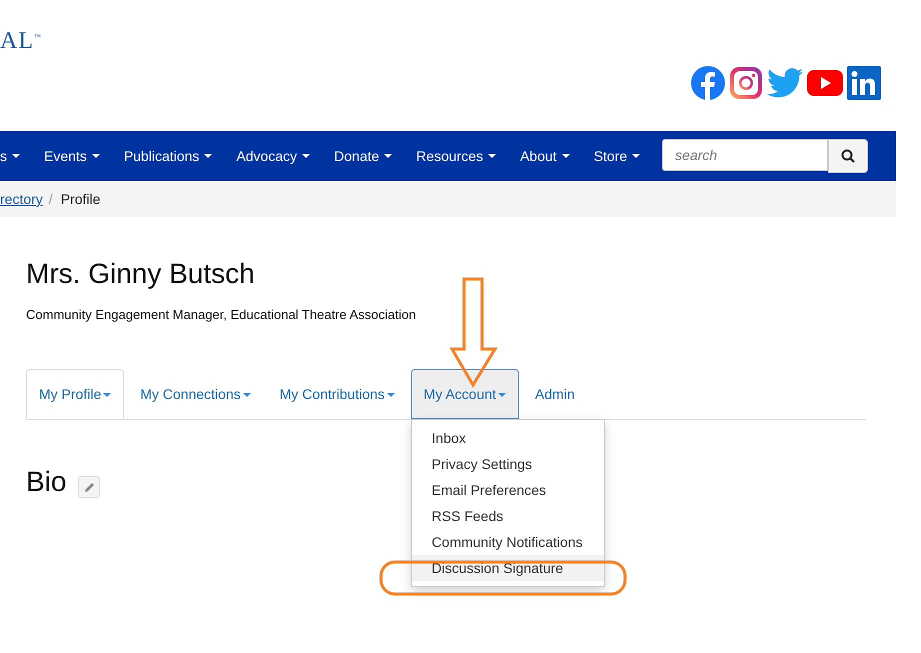  Describe the element at coordinates (456, 156) in the screenshot. I see `nav-menu-item: Resources` at that location.